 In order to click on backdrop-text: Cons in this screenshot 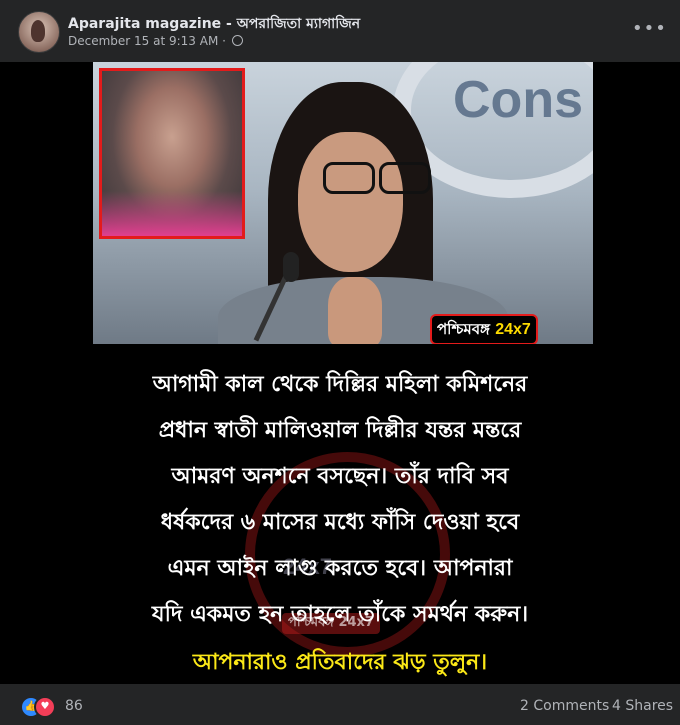, I will do `click(518, 100)`.